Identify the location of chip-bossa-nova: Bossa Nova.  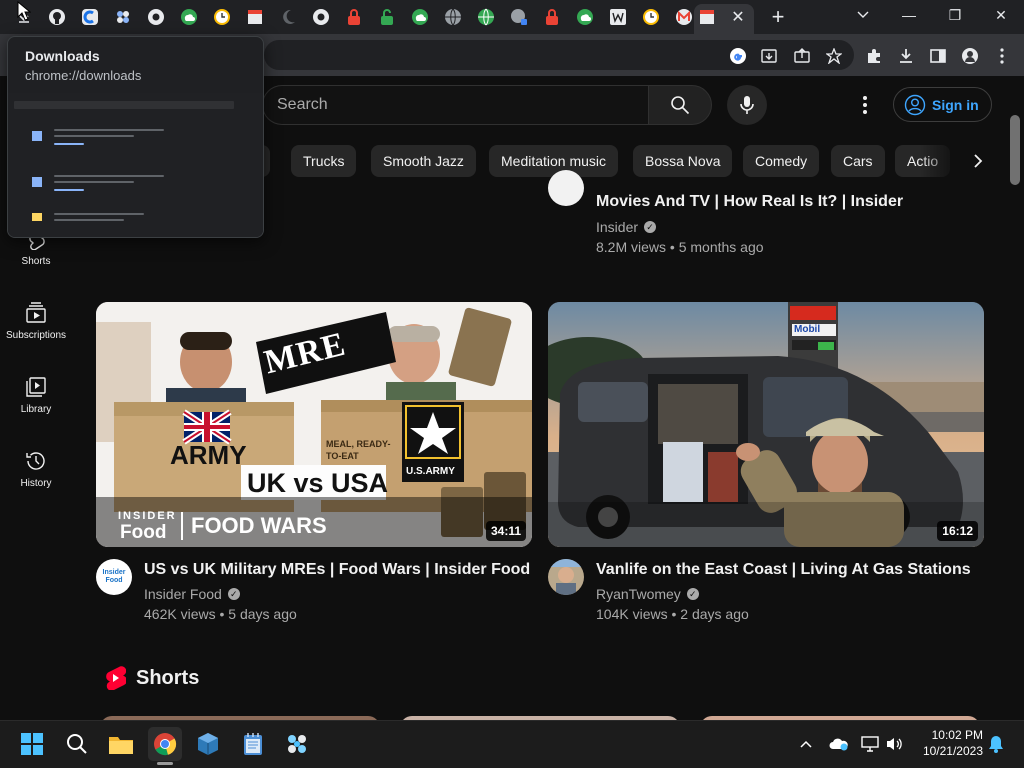
(683, 161).